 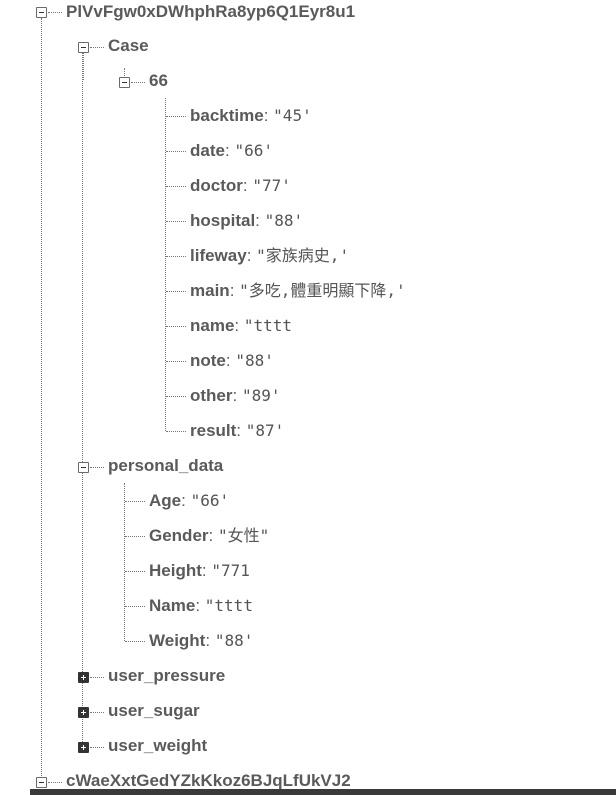 I want to click on node-key: user_sugar, so click(x=154, y=710).